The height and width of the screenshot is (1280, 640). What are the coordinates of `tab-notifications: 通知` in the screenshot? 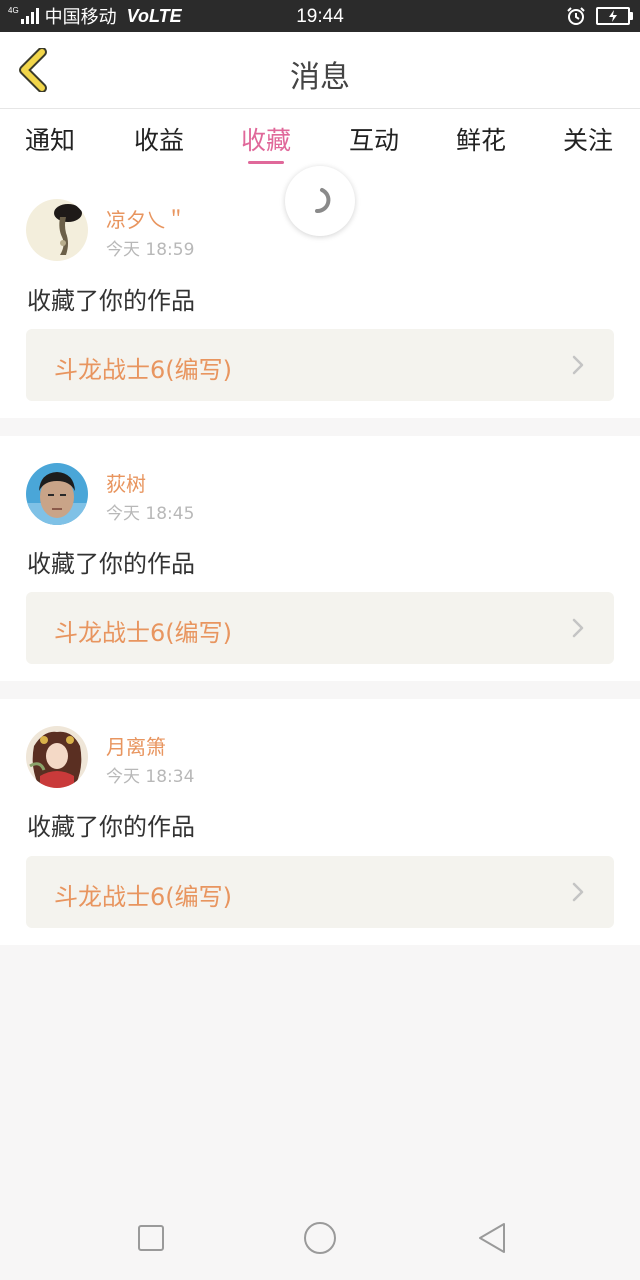 It's located at (50, 139).